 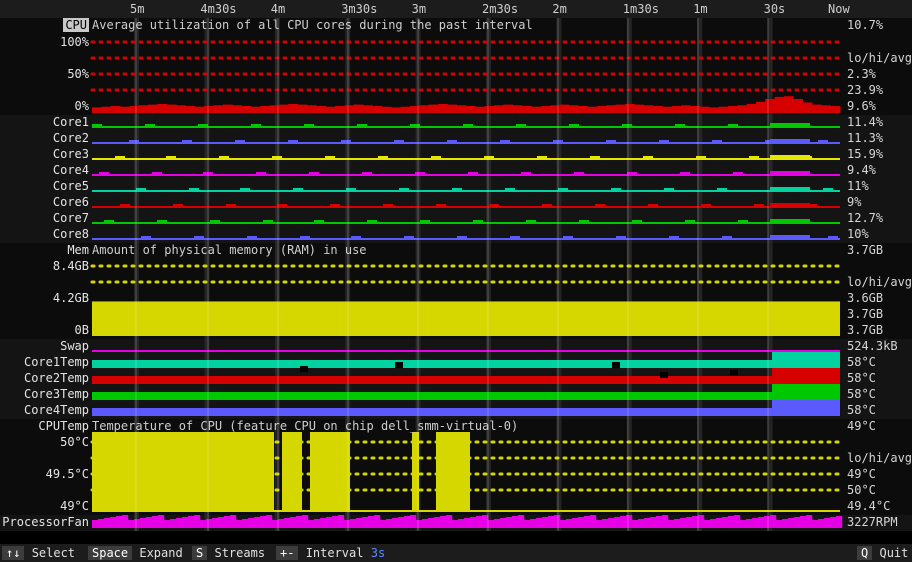 What do you see at coordinates (861, 362) in the screenshot?
I see `core1temp-value: 58°C` at bounding box center [861, 362].